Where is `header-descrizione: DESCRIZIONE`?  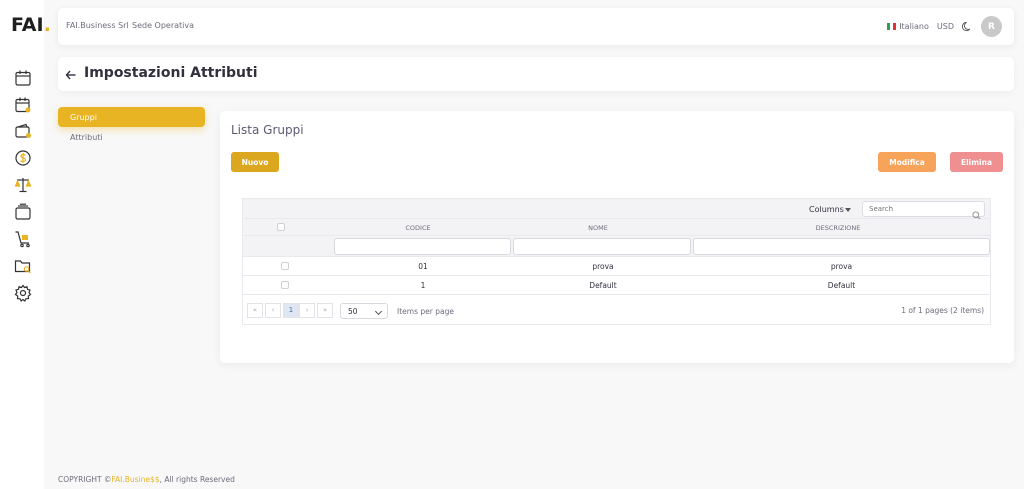
header-descrizione: DESCRIZIONE is located at coordinates (838, 228).